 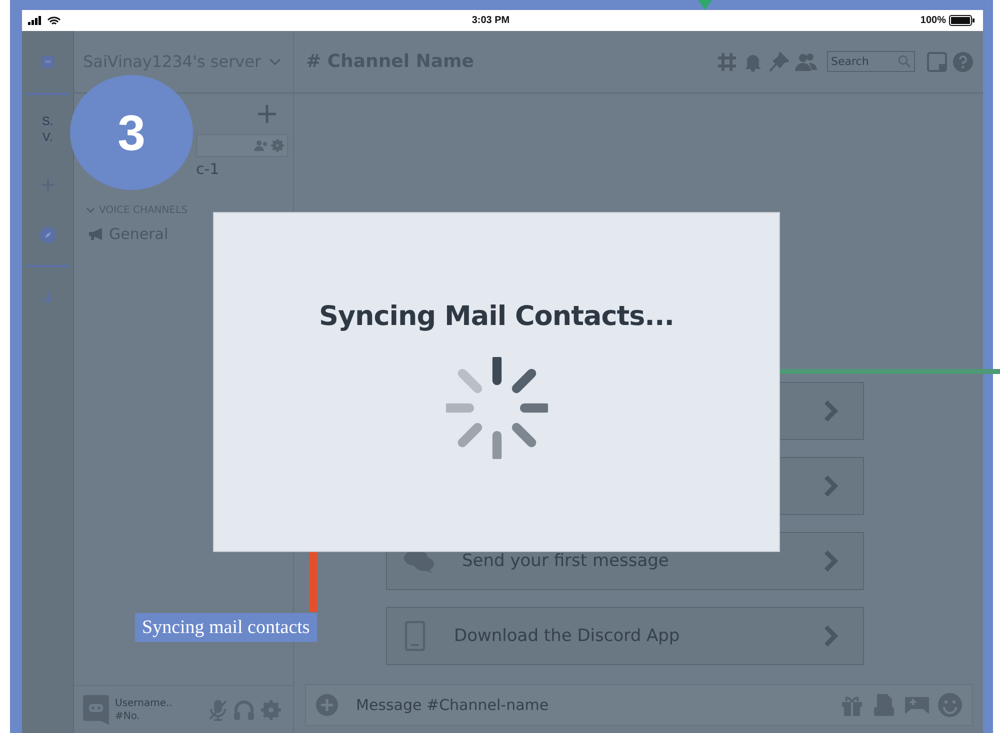 What do you see at coordinates (90, 210) in the screenshot?
I see `chevron-down-icon` at bounding box center [90, 210].